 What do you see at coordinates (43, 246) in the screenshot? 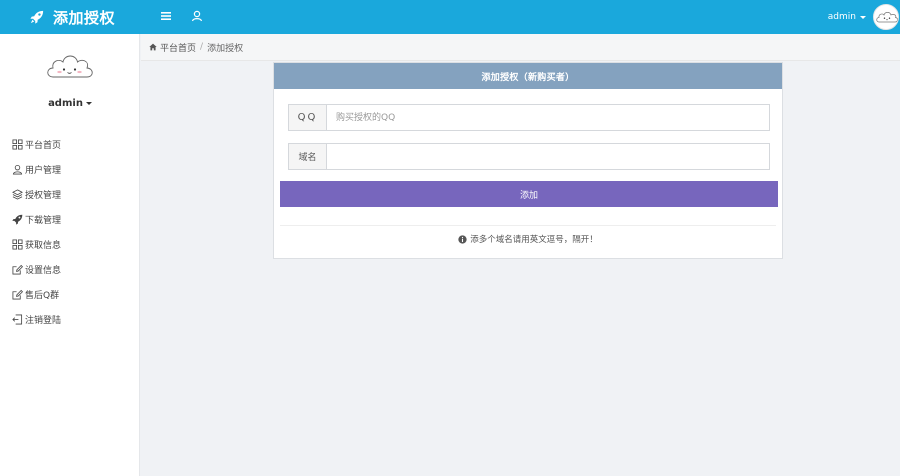
I see `sidebar-item-label: 获取信息` at bounding box center [43, 246].